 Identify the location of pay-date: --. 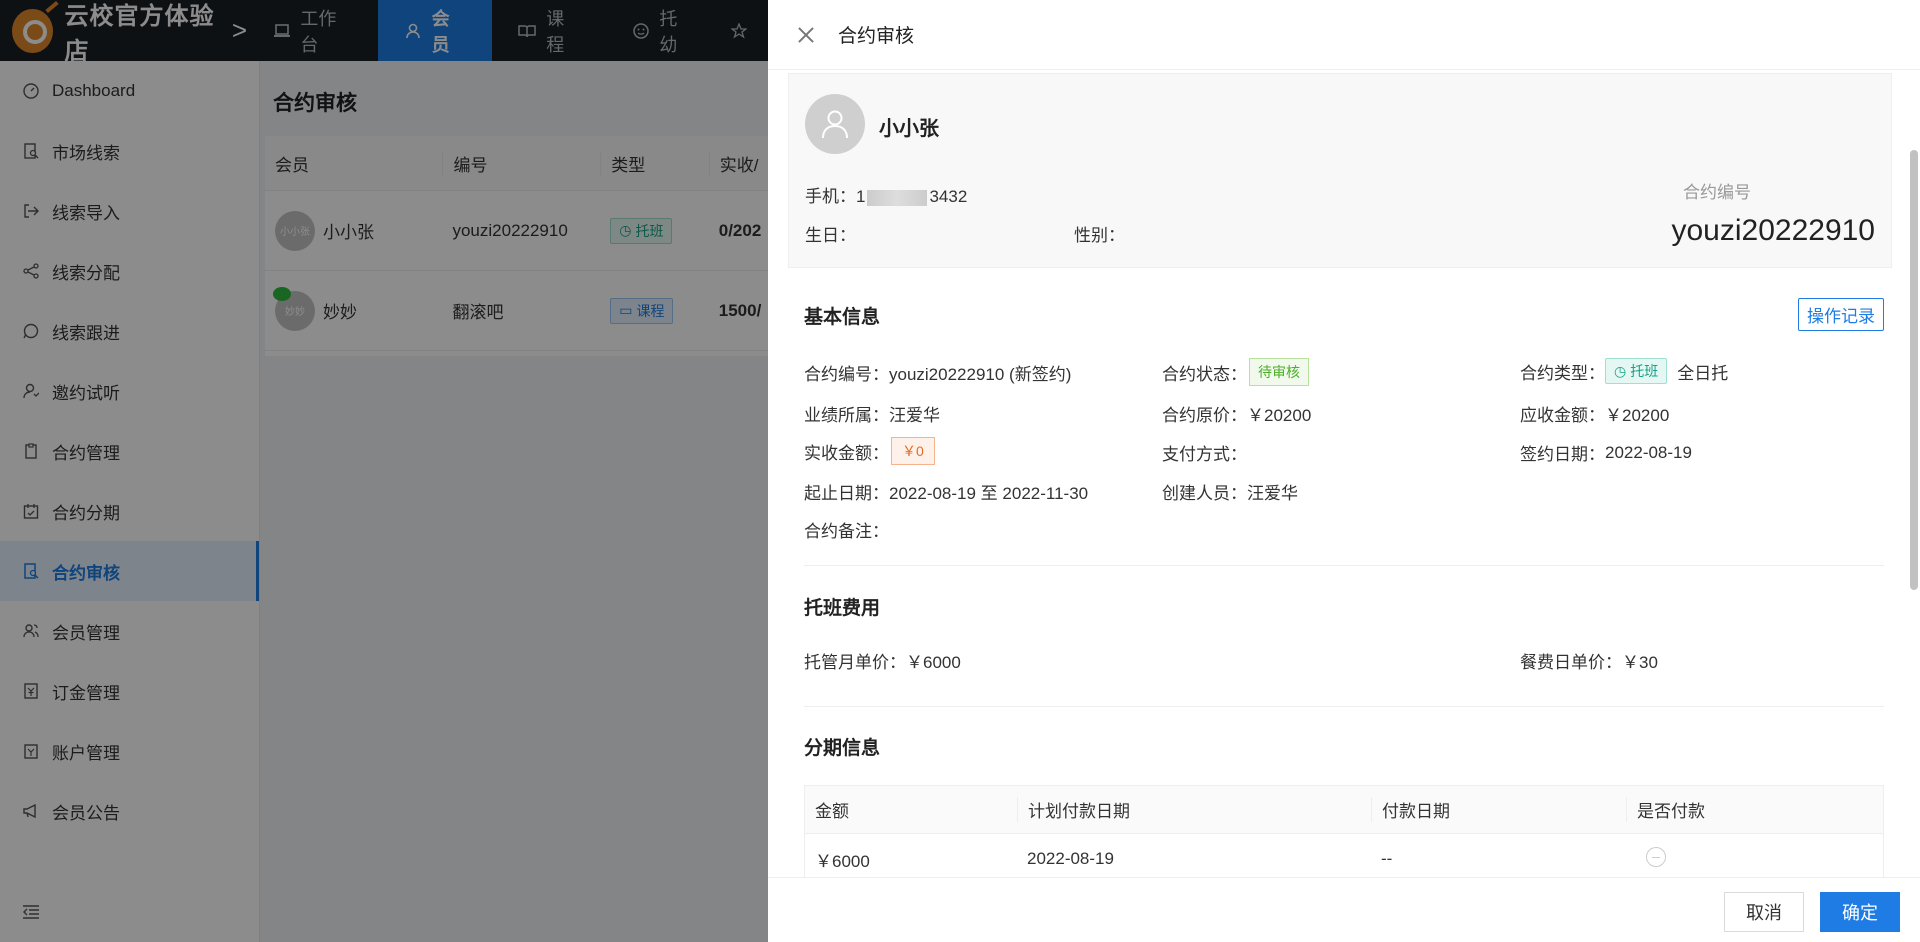
(1387, 858).